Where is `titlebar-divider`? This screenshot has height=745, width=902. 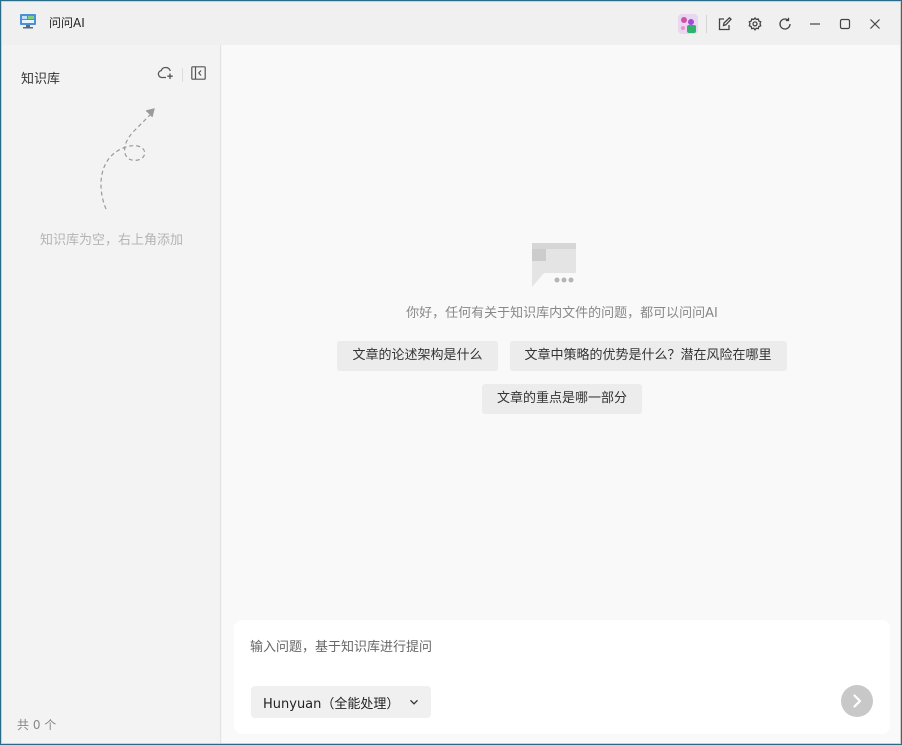
titlebar-divider is located at coordinates (706, 23).